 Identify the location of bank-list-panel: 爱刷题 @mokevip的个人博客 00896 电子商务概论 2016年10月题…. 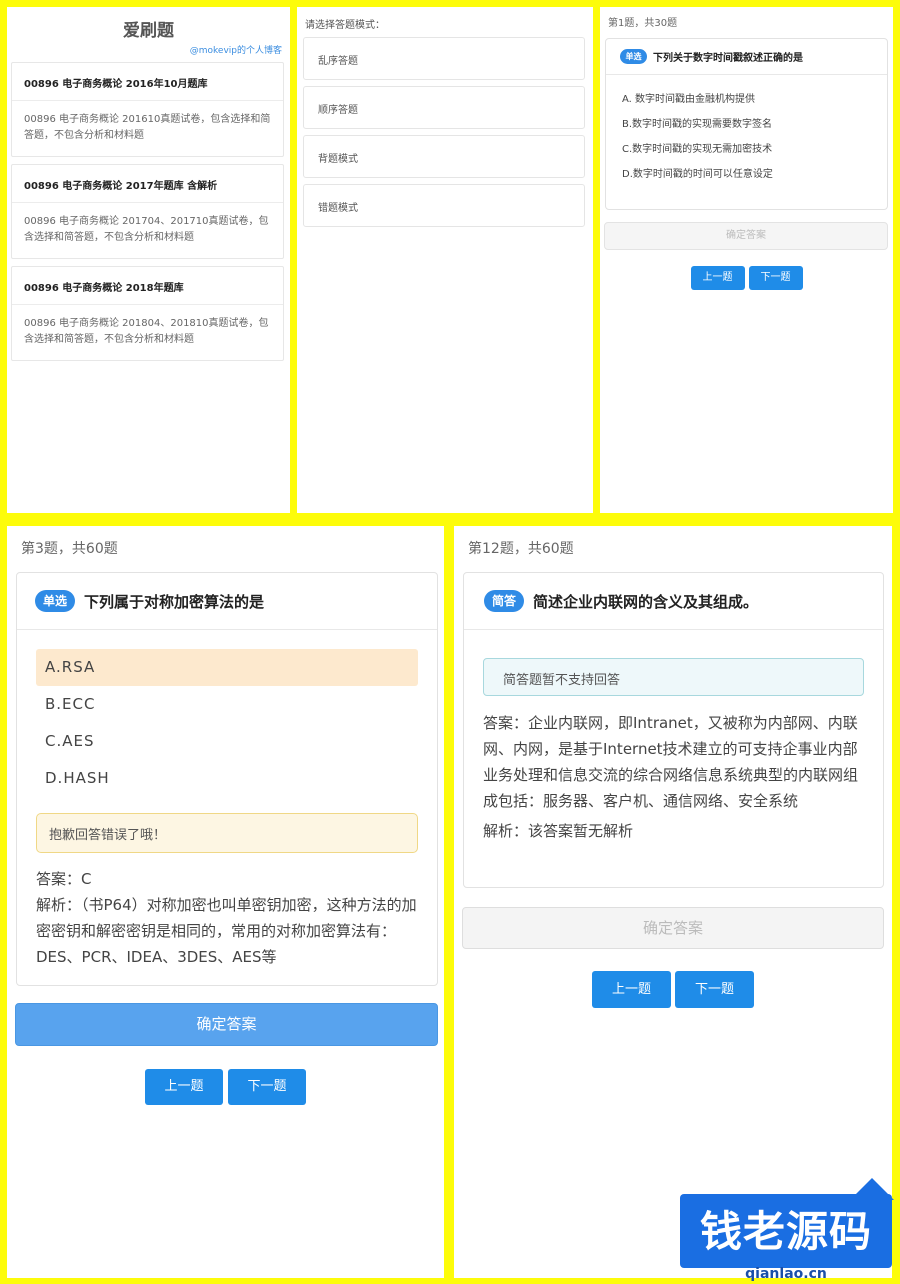
(148, 260).